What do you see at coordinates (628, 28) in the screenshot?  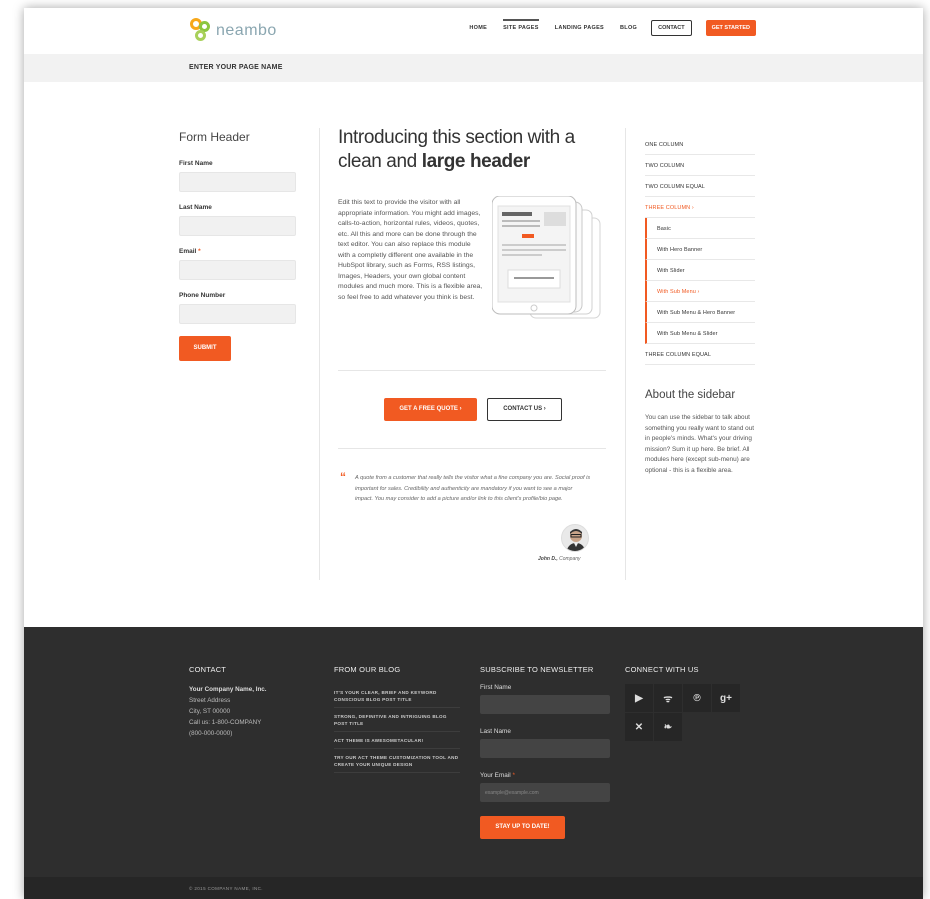 I see `nav-blog: BLOG` at bounding box center [628, 28].